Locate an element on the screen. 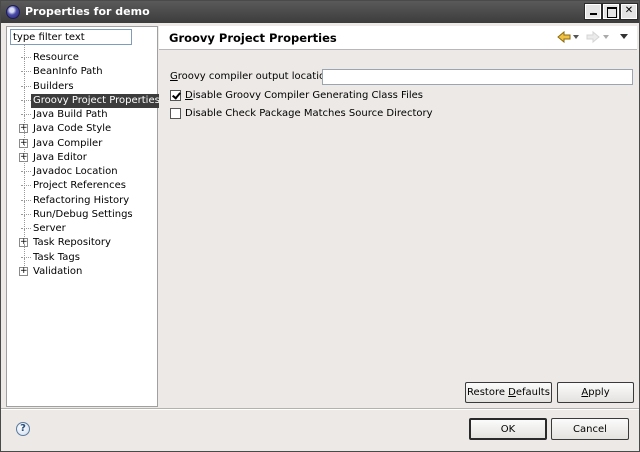  tree-item: Server is located at coordinates (82, 225).